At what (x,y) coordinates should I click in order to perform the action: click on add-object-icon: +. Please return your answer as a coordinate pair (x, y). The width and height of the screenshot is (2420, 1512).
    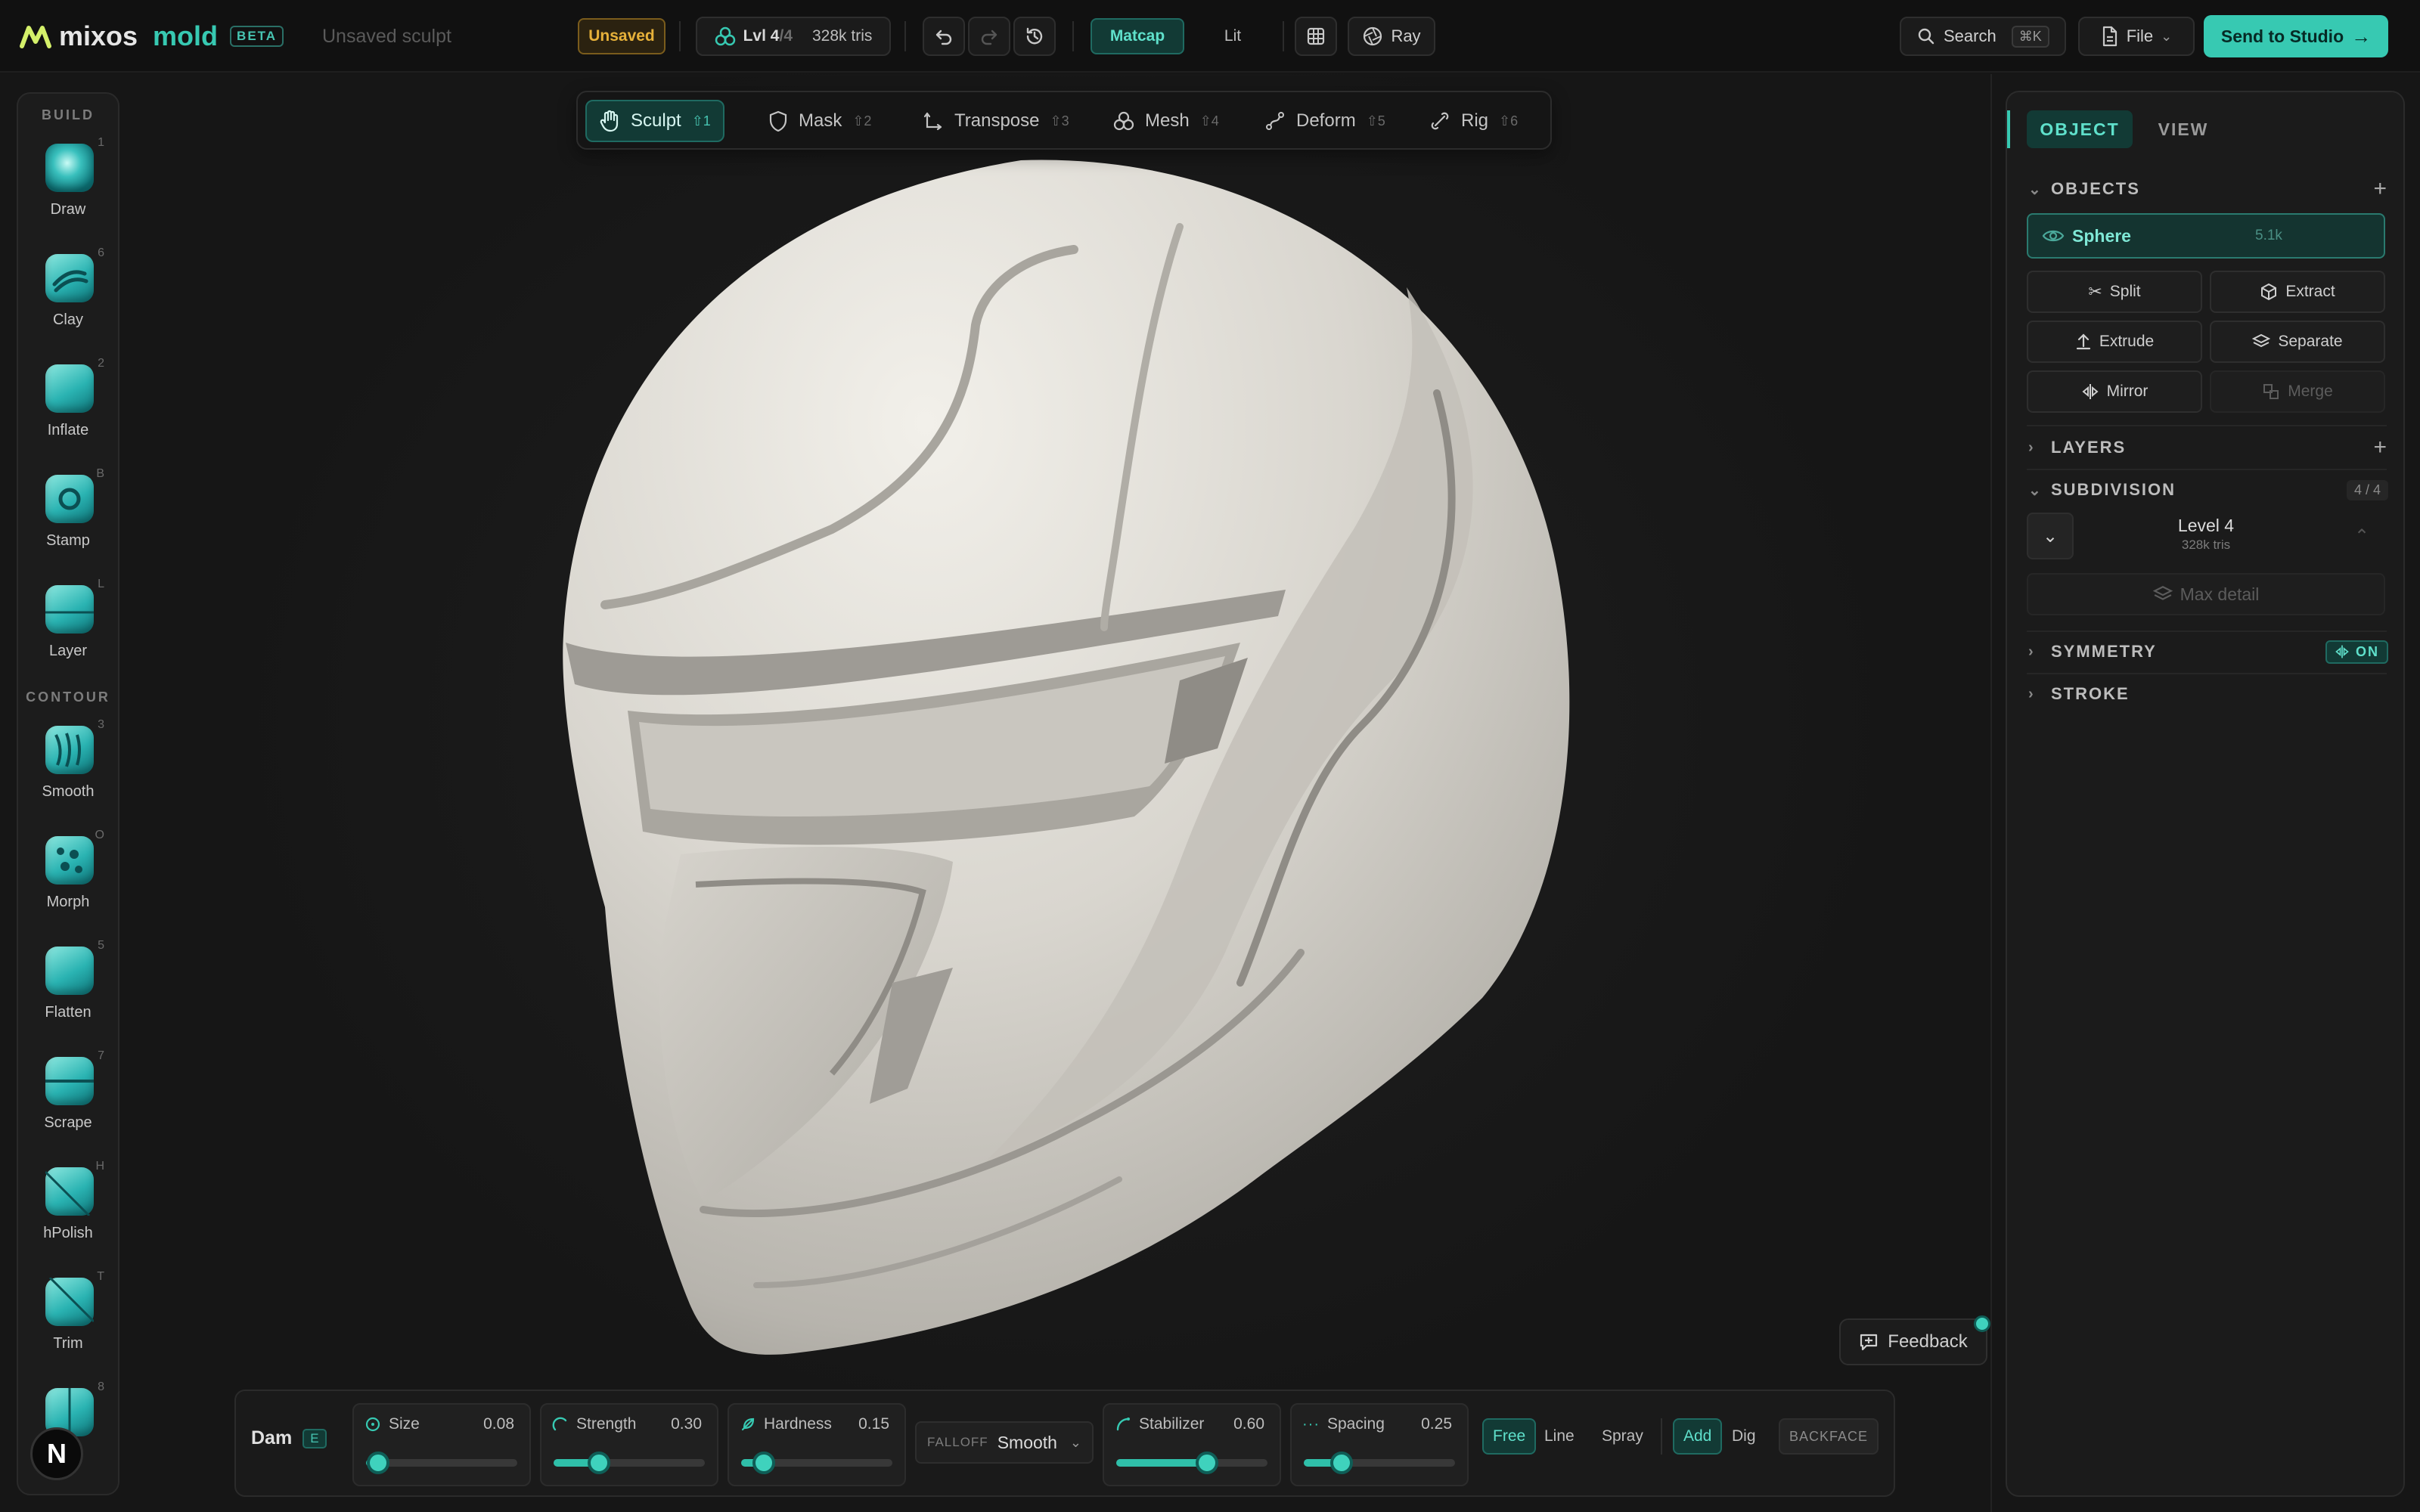
    Looking at the image, I should click on (2380, 189).